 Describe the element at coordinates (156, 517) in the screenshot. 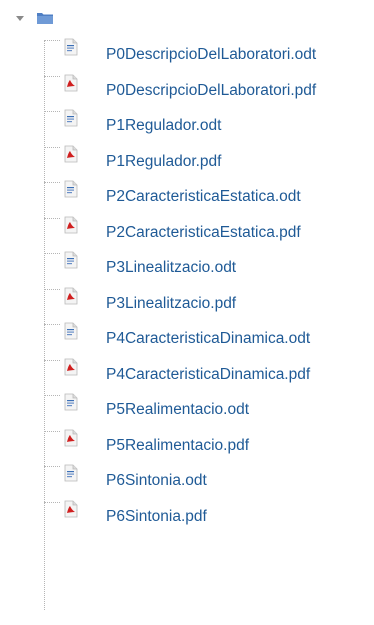

I see `file-link: P6Sintonia.pdf` at that location.